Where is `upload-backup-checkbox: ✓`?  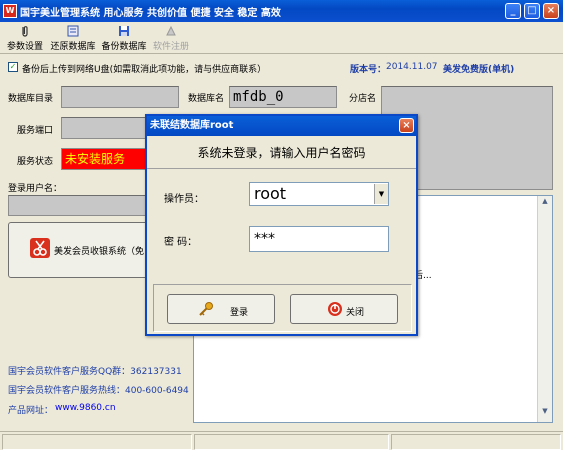 upload-backup-checkbox: ✓ is located at coordinates (13, 67).